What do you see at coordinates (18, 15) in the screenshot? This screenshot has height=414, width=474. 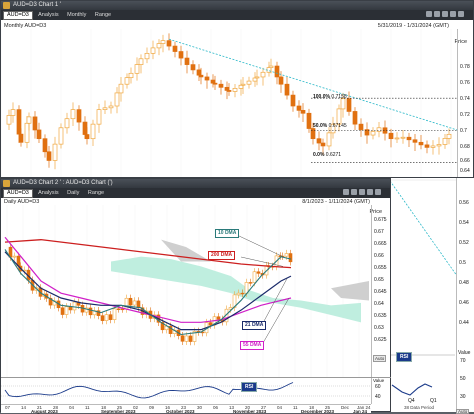 I see `window1-symbol-input: AUD=D3` at bounding box center [18, 15].